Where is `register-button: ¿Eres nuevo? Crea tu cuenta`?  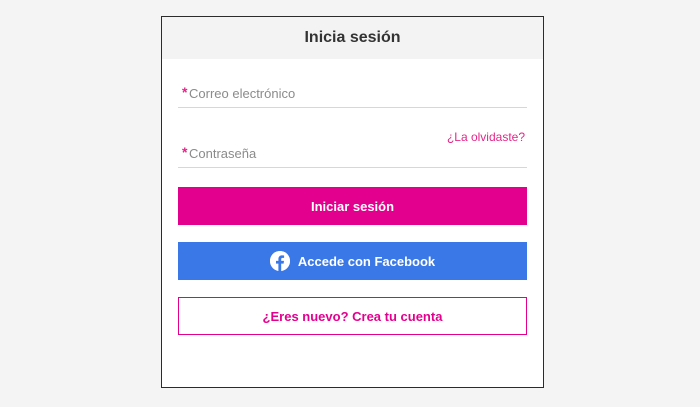 register-button: ¿Eres nuevo? Crea tu cuenta is located at coordinates (352, 316).